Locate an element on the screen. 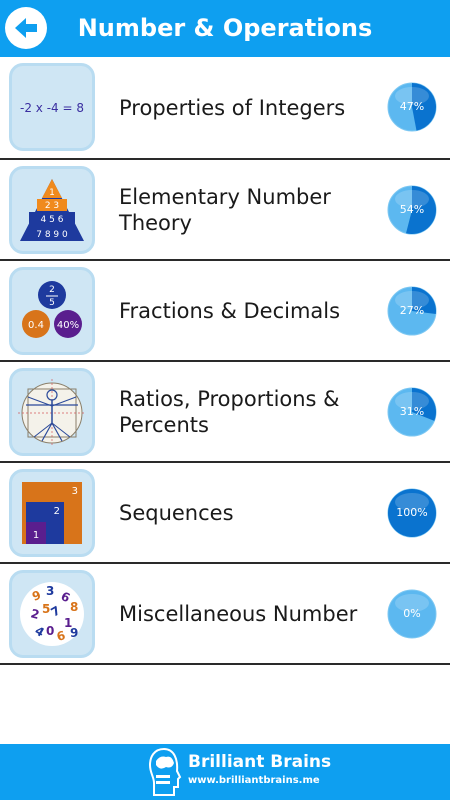 Image resolution: width=450 pixels, height=800 pixels. pyramid-row-1: 1 is located at coordinates (52, 193).